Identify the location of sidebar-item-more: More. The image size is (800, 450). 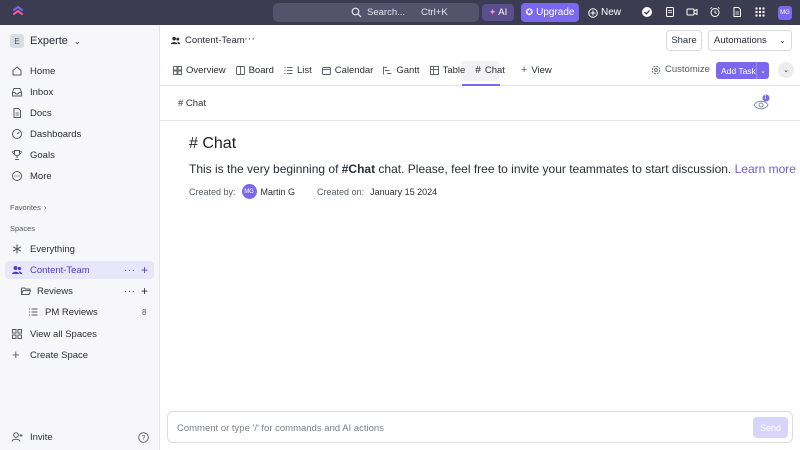
(31, 176).